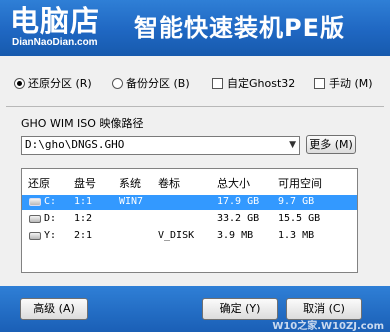 The width and height of the screenshot is (390, 332). I want to click on column-header: 总大小, so click(233, 183).